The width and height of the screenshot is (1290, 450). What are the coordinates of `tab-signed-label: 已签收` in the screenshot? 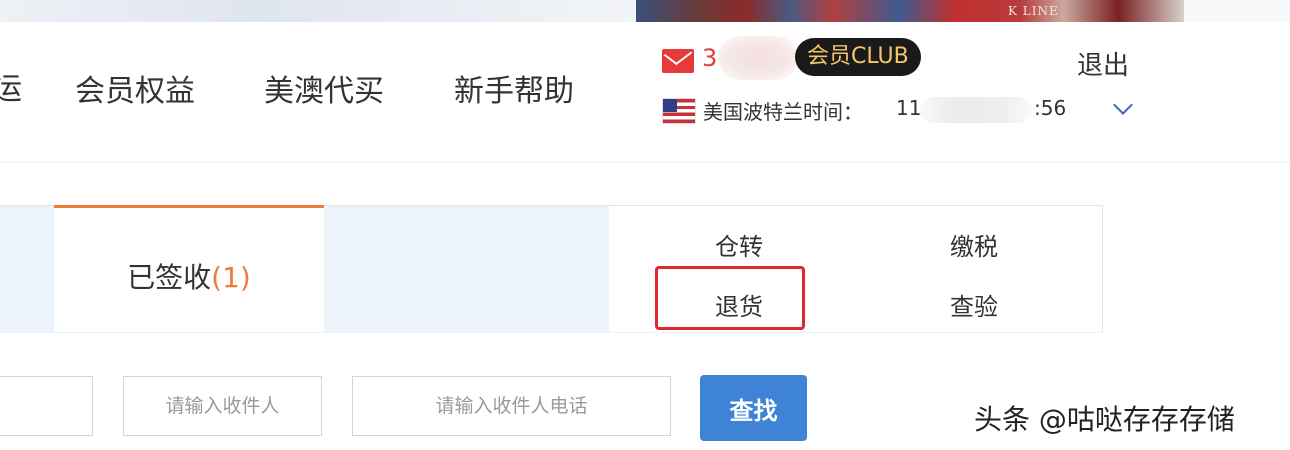 It's located at (169, 277).